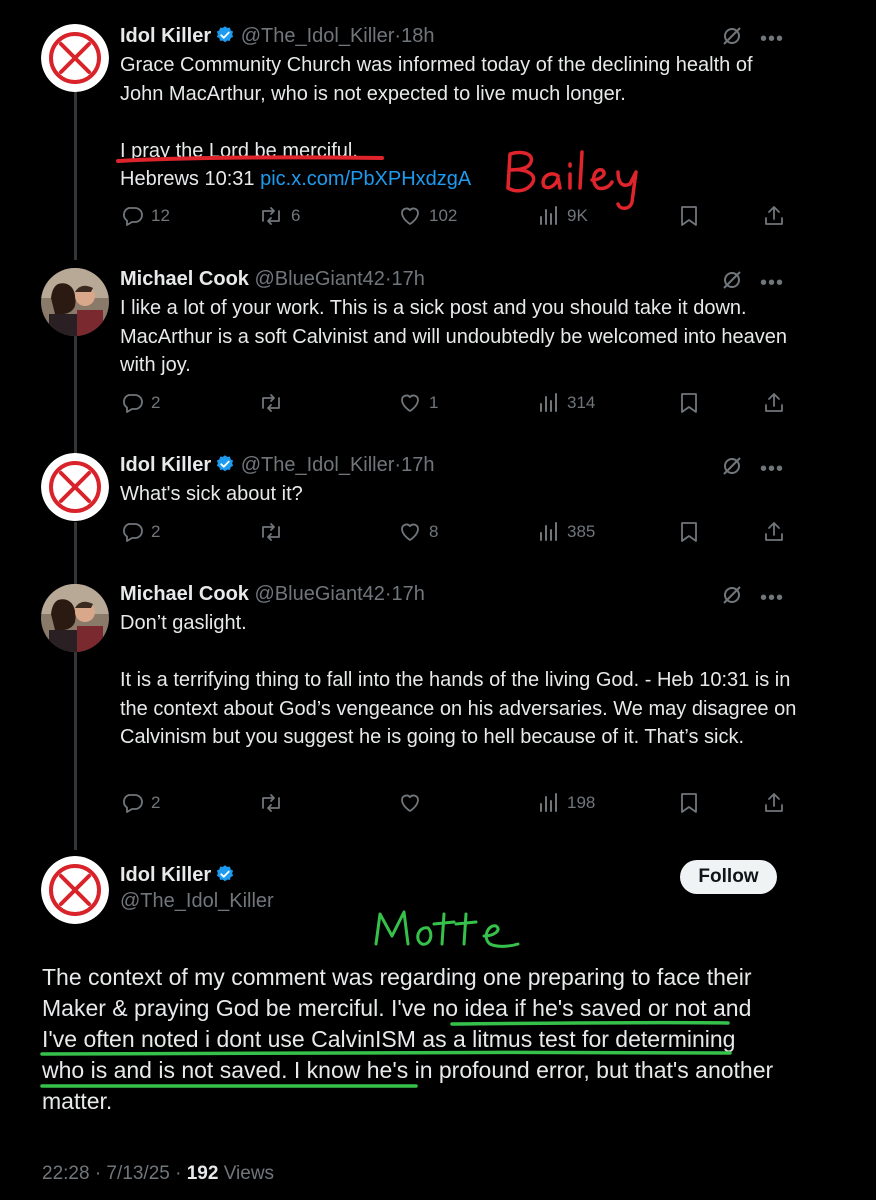 The image size is (876, 1200). What do you see at coordinates (250, 159) in the screenshot?
I see `red-underline` at bounding box center [250, 159].